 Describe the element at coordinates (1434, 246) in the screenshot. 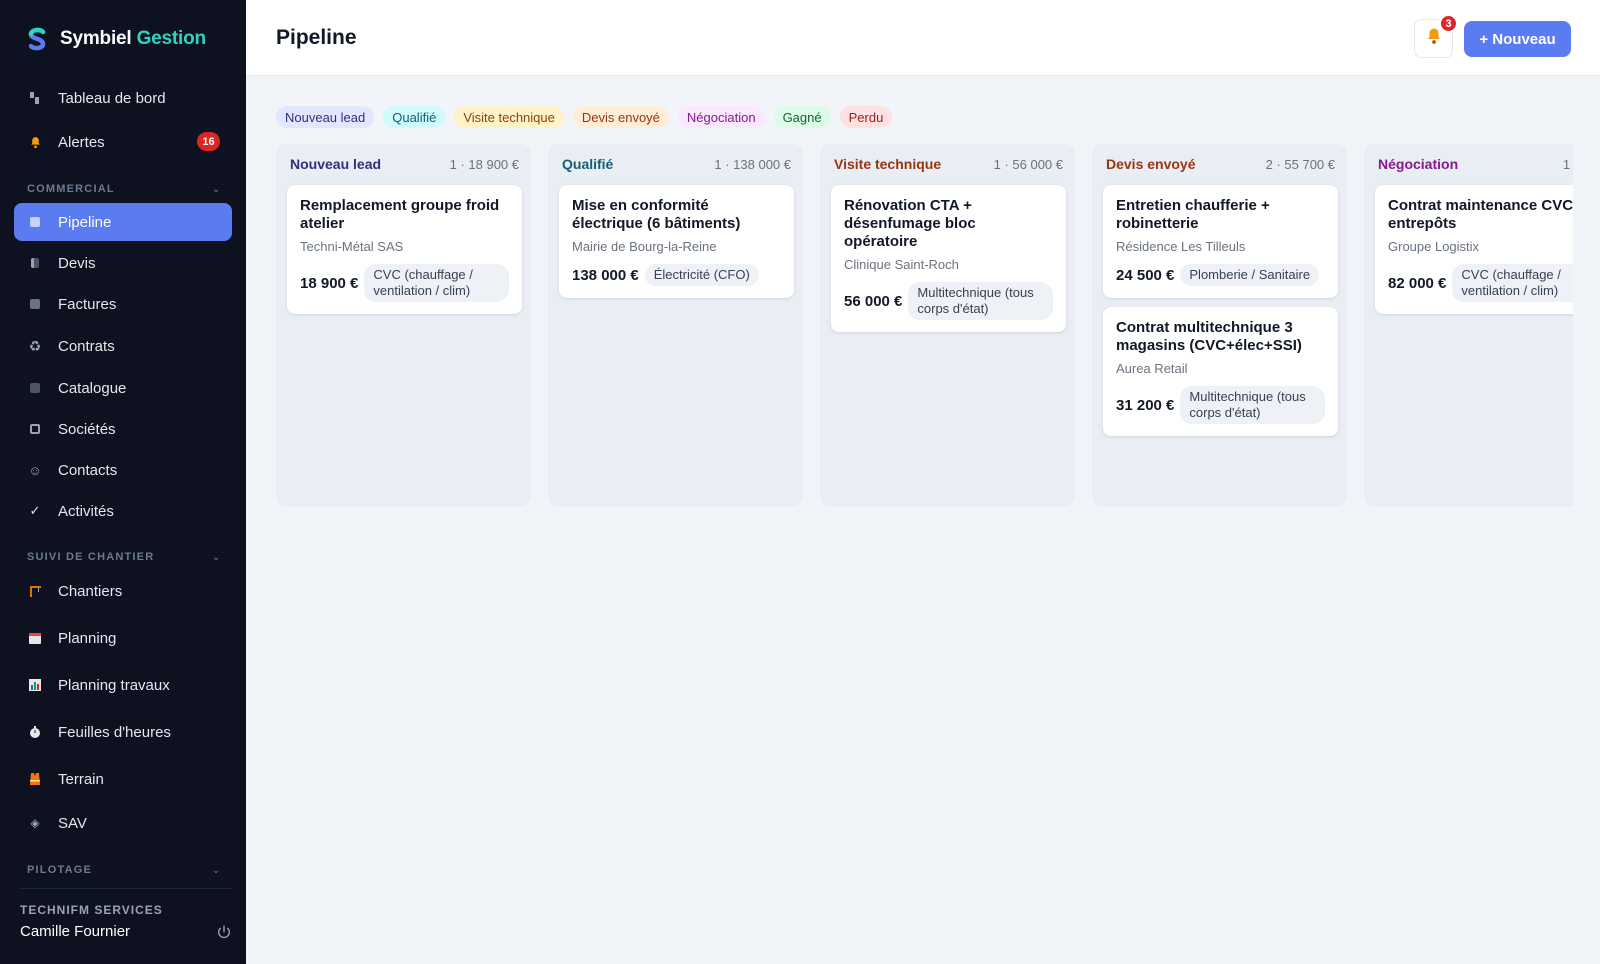

I see `deal-company: Groupe Logistix` at that location.